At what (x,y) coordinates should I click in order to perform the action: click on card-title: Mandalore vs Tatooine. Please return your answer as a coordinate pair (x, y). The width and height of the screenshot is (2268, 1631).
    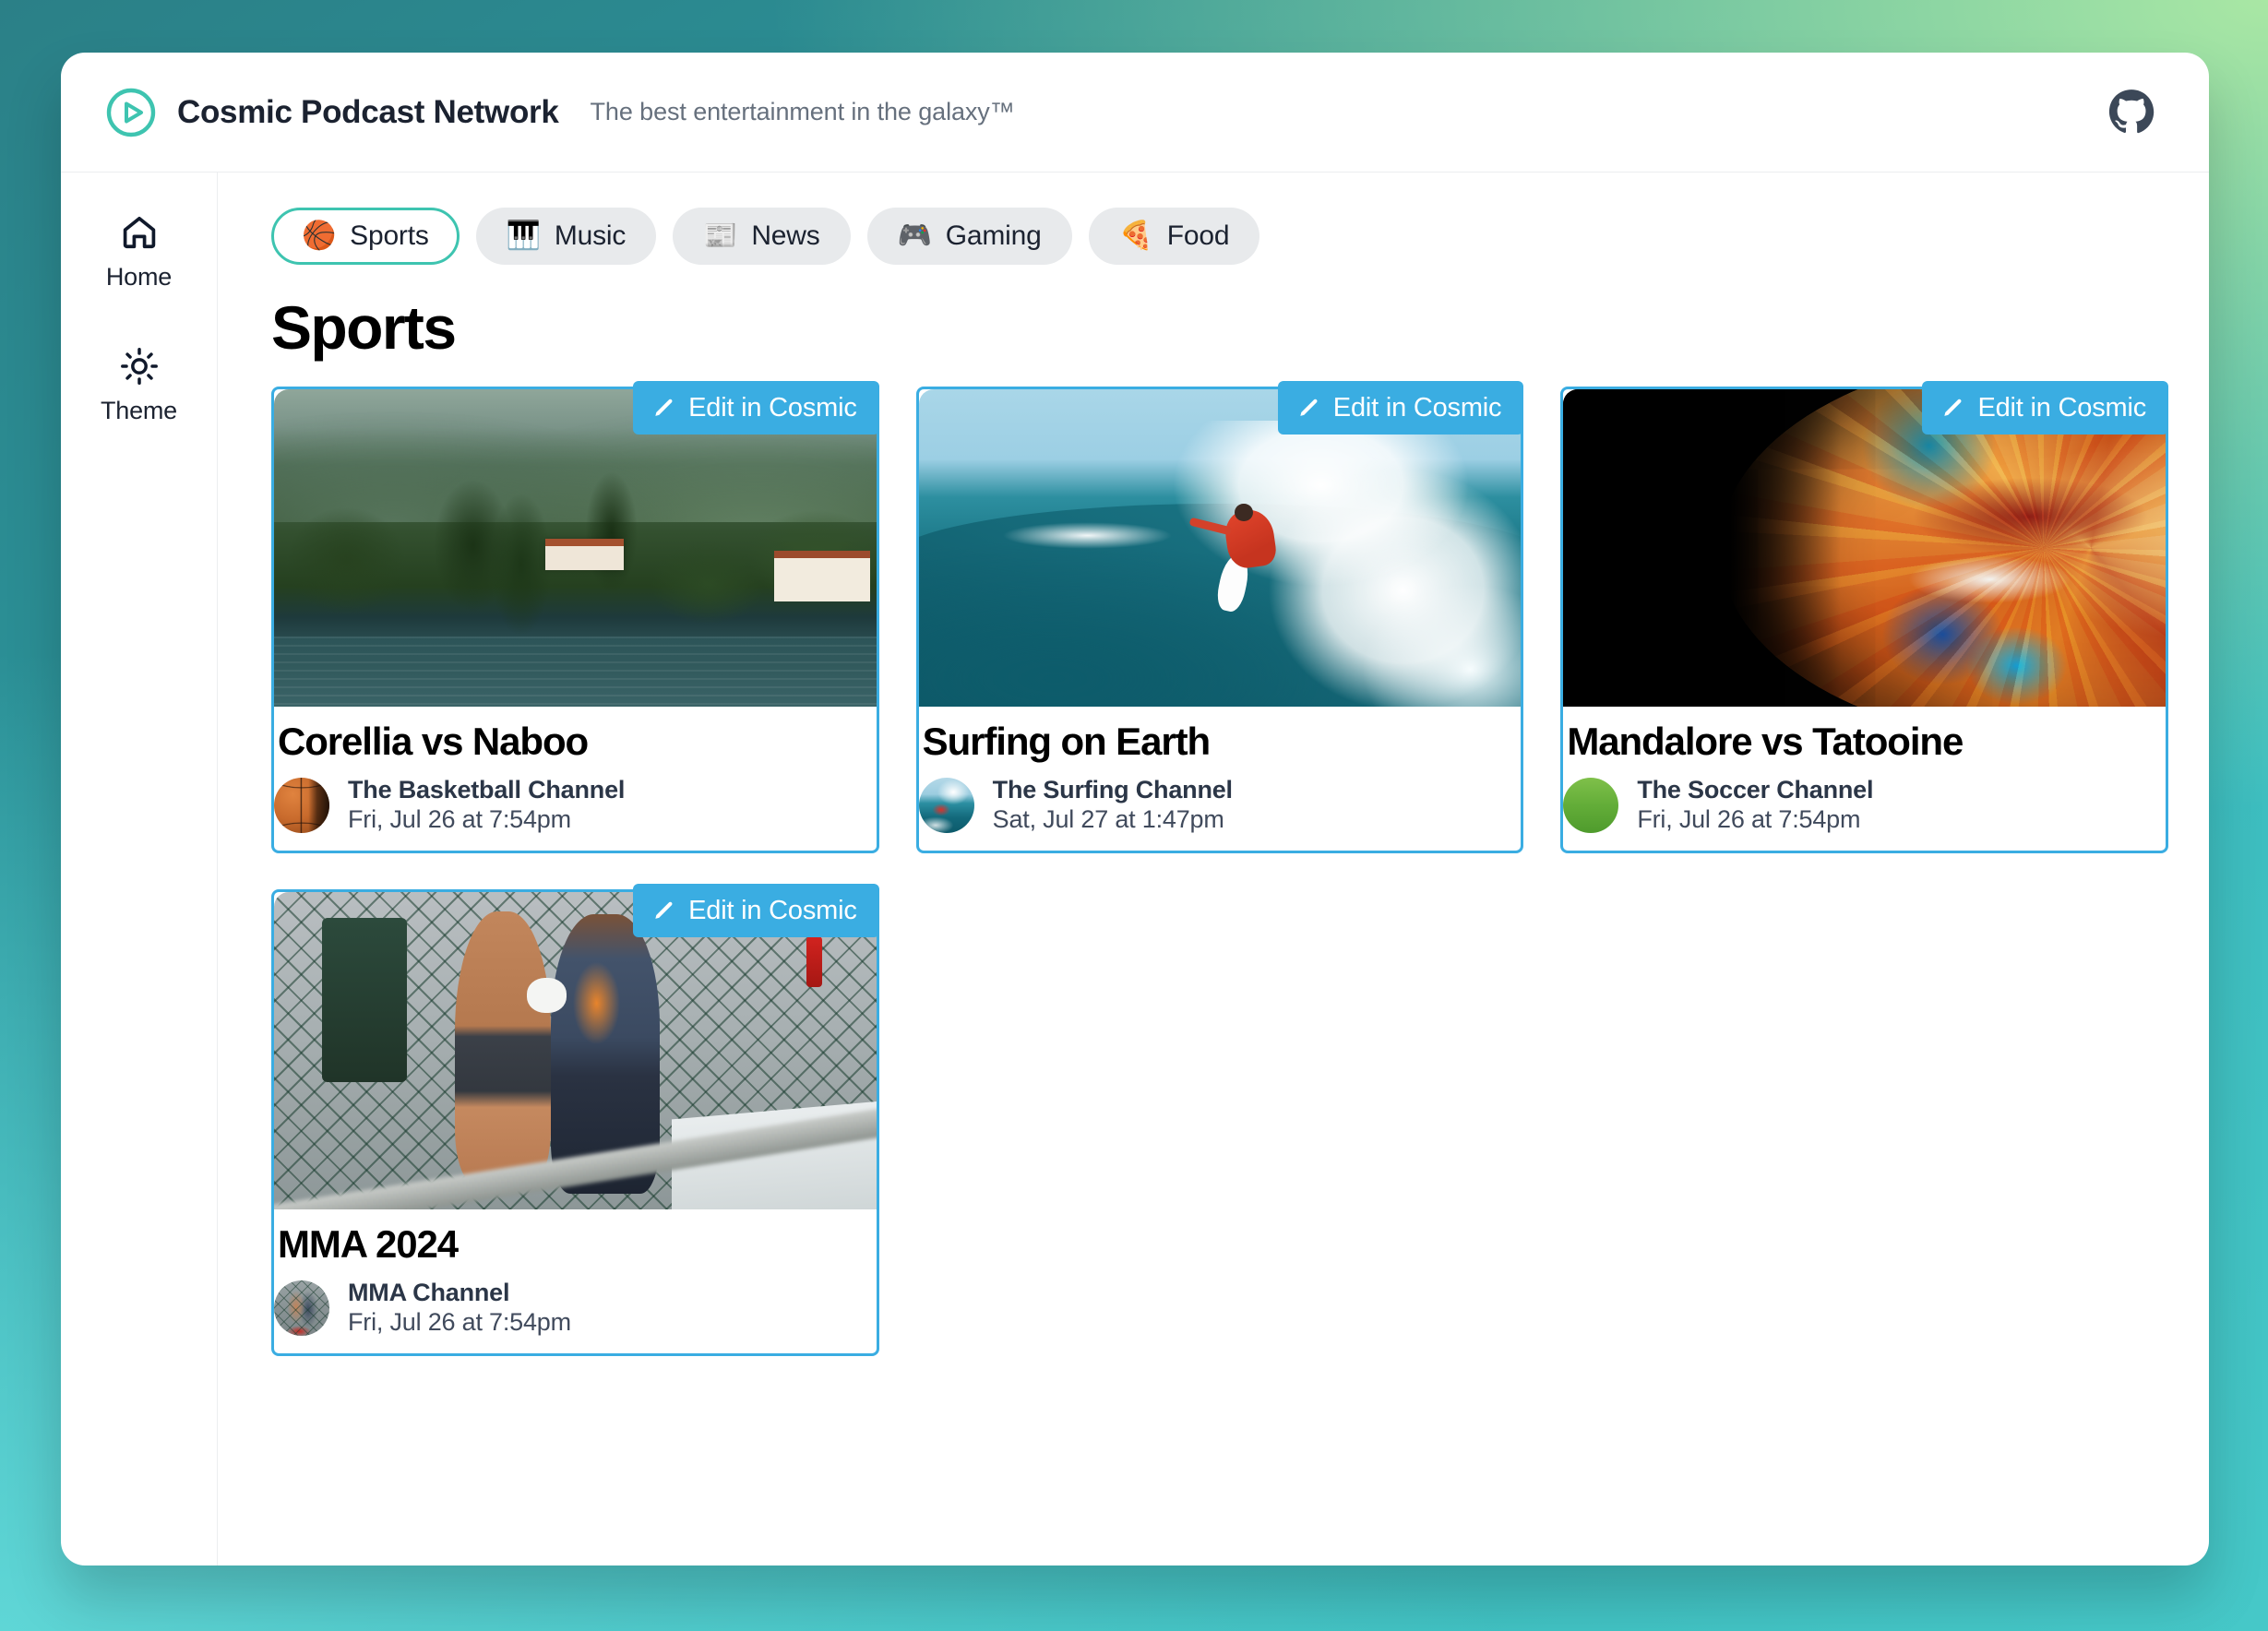
    Looking at the image, I should click on (1765, 741).